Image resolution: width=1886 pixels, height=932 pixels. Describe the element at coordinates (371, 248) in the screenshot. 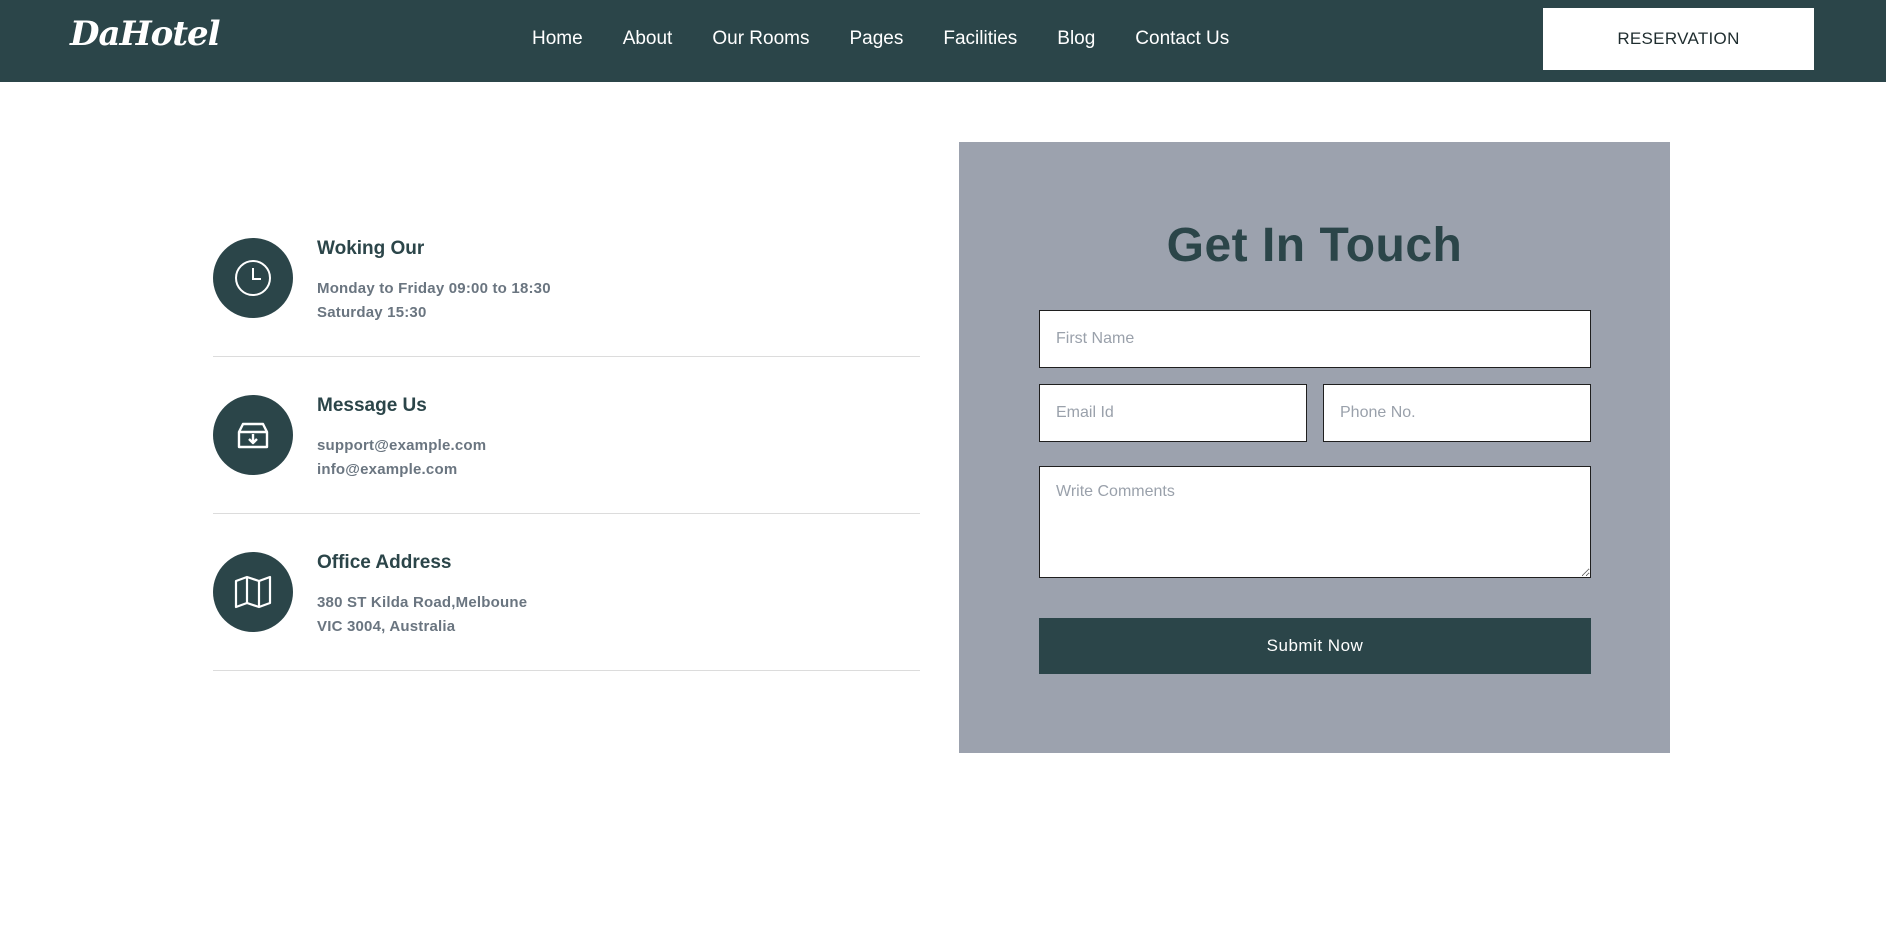

I see `info-title: Woking Our` at that location.